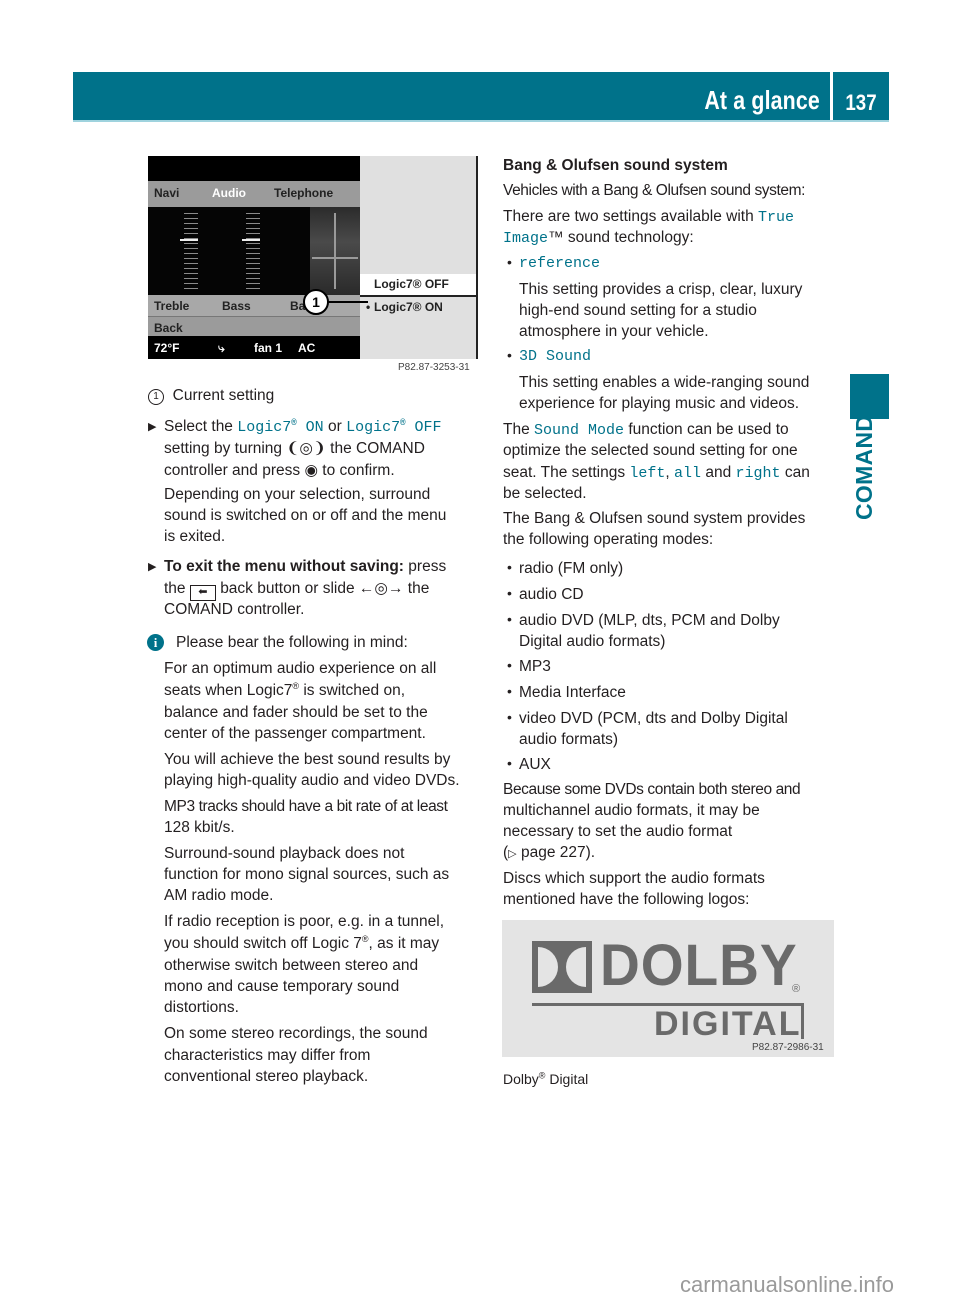 Image resolution: width=960 pixels, height=1302 pixels. What do you see at coordinates (229, 193) in the screenshot?
I see `tab-audio: Audio` at bounding box center [229, 193].